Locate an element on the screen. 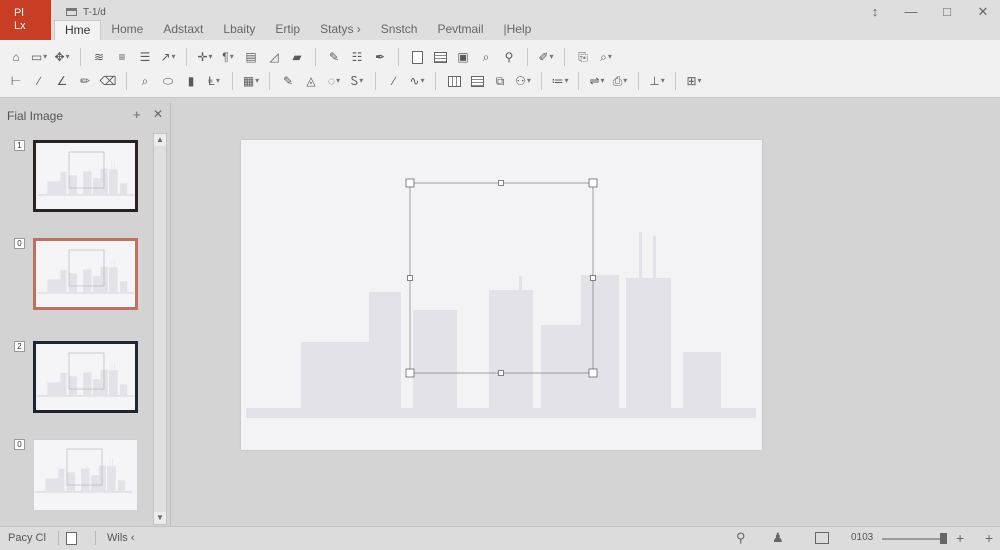  copy-icon: ⎘ is located at coordinates (583, 57).